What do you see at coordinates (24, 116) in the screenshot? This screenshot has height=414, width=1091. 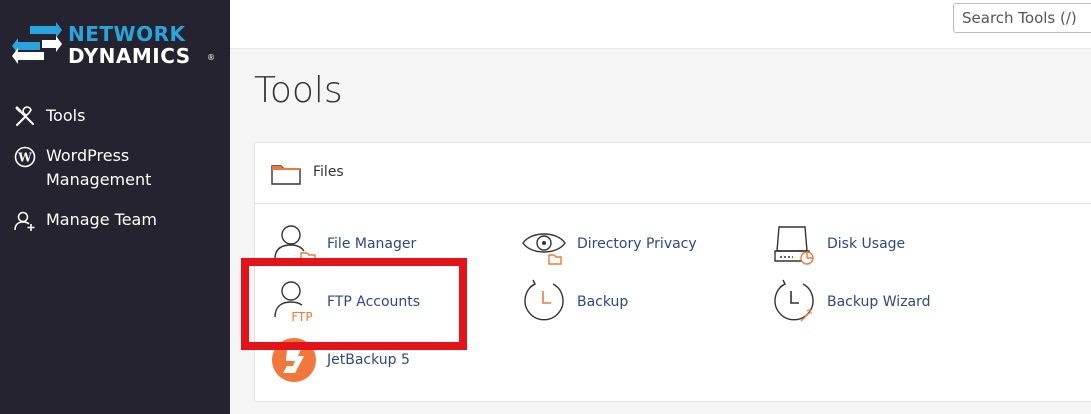 I see `tools-icon` at bounding box center [24, 116].